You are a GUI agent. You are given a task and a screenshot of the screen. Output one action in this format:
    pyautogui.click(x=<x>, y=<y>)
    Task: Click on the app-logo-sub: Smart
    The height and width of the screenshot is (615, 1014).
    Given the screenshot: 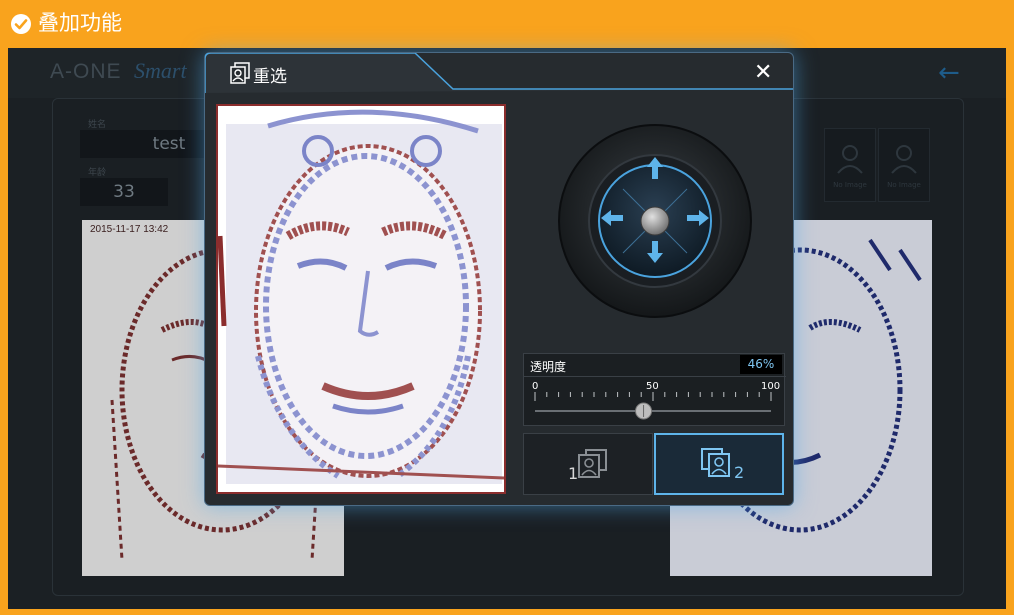 What is the action you would take?
    pyautogui.click(x=160, y=70)
    